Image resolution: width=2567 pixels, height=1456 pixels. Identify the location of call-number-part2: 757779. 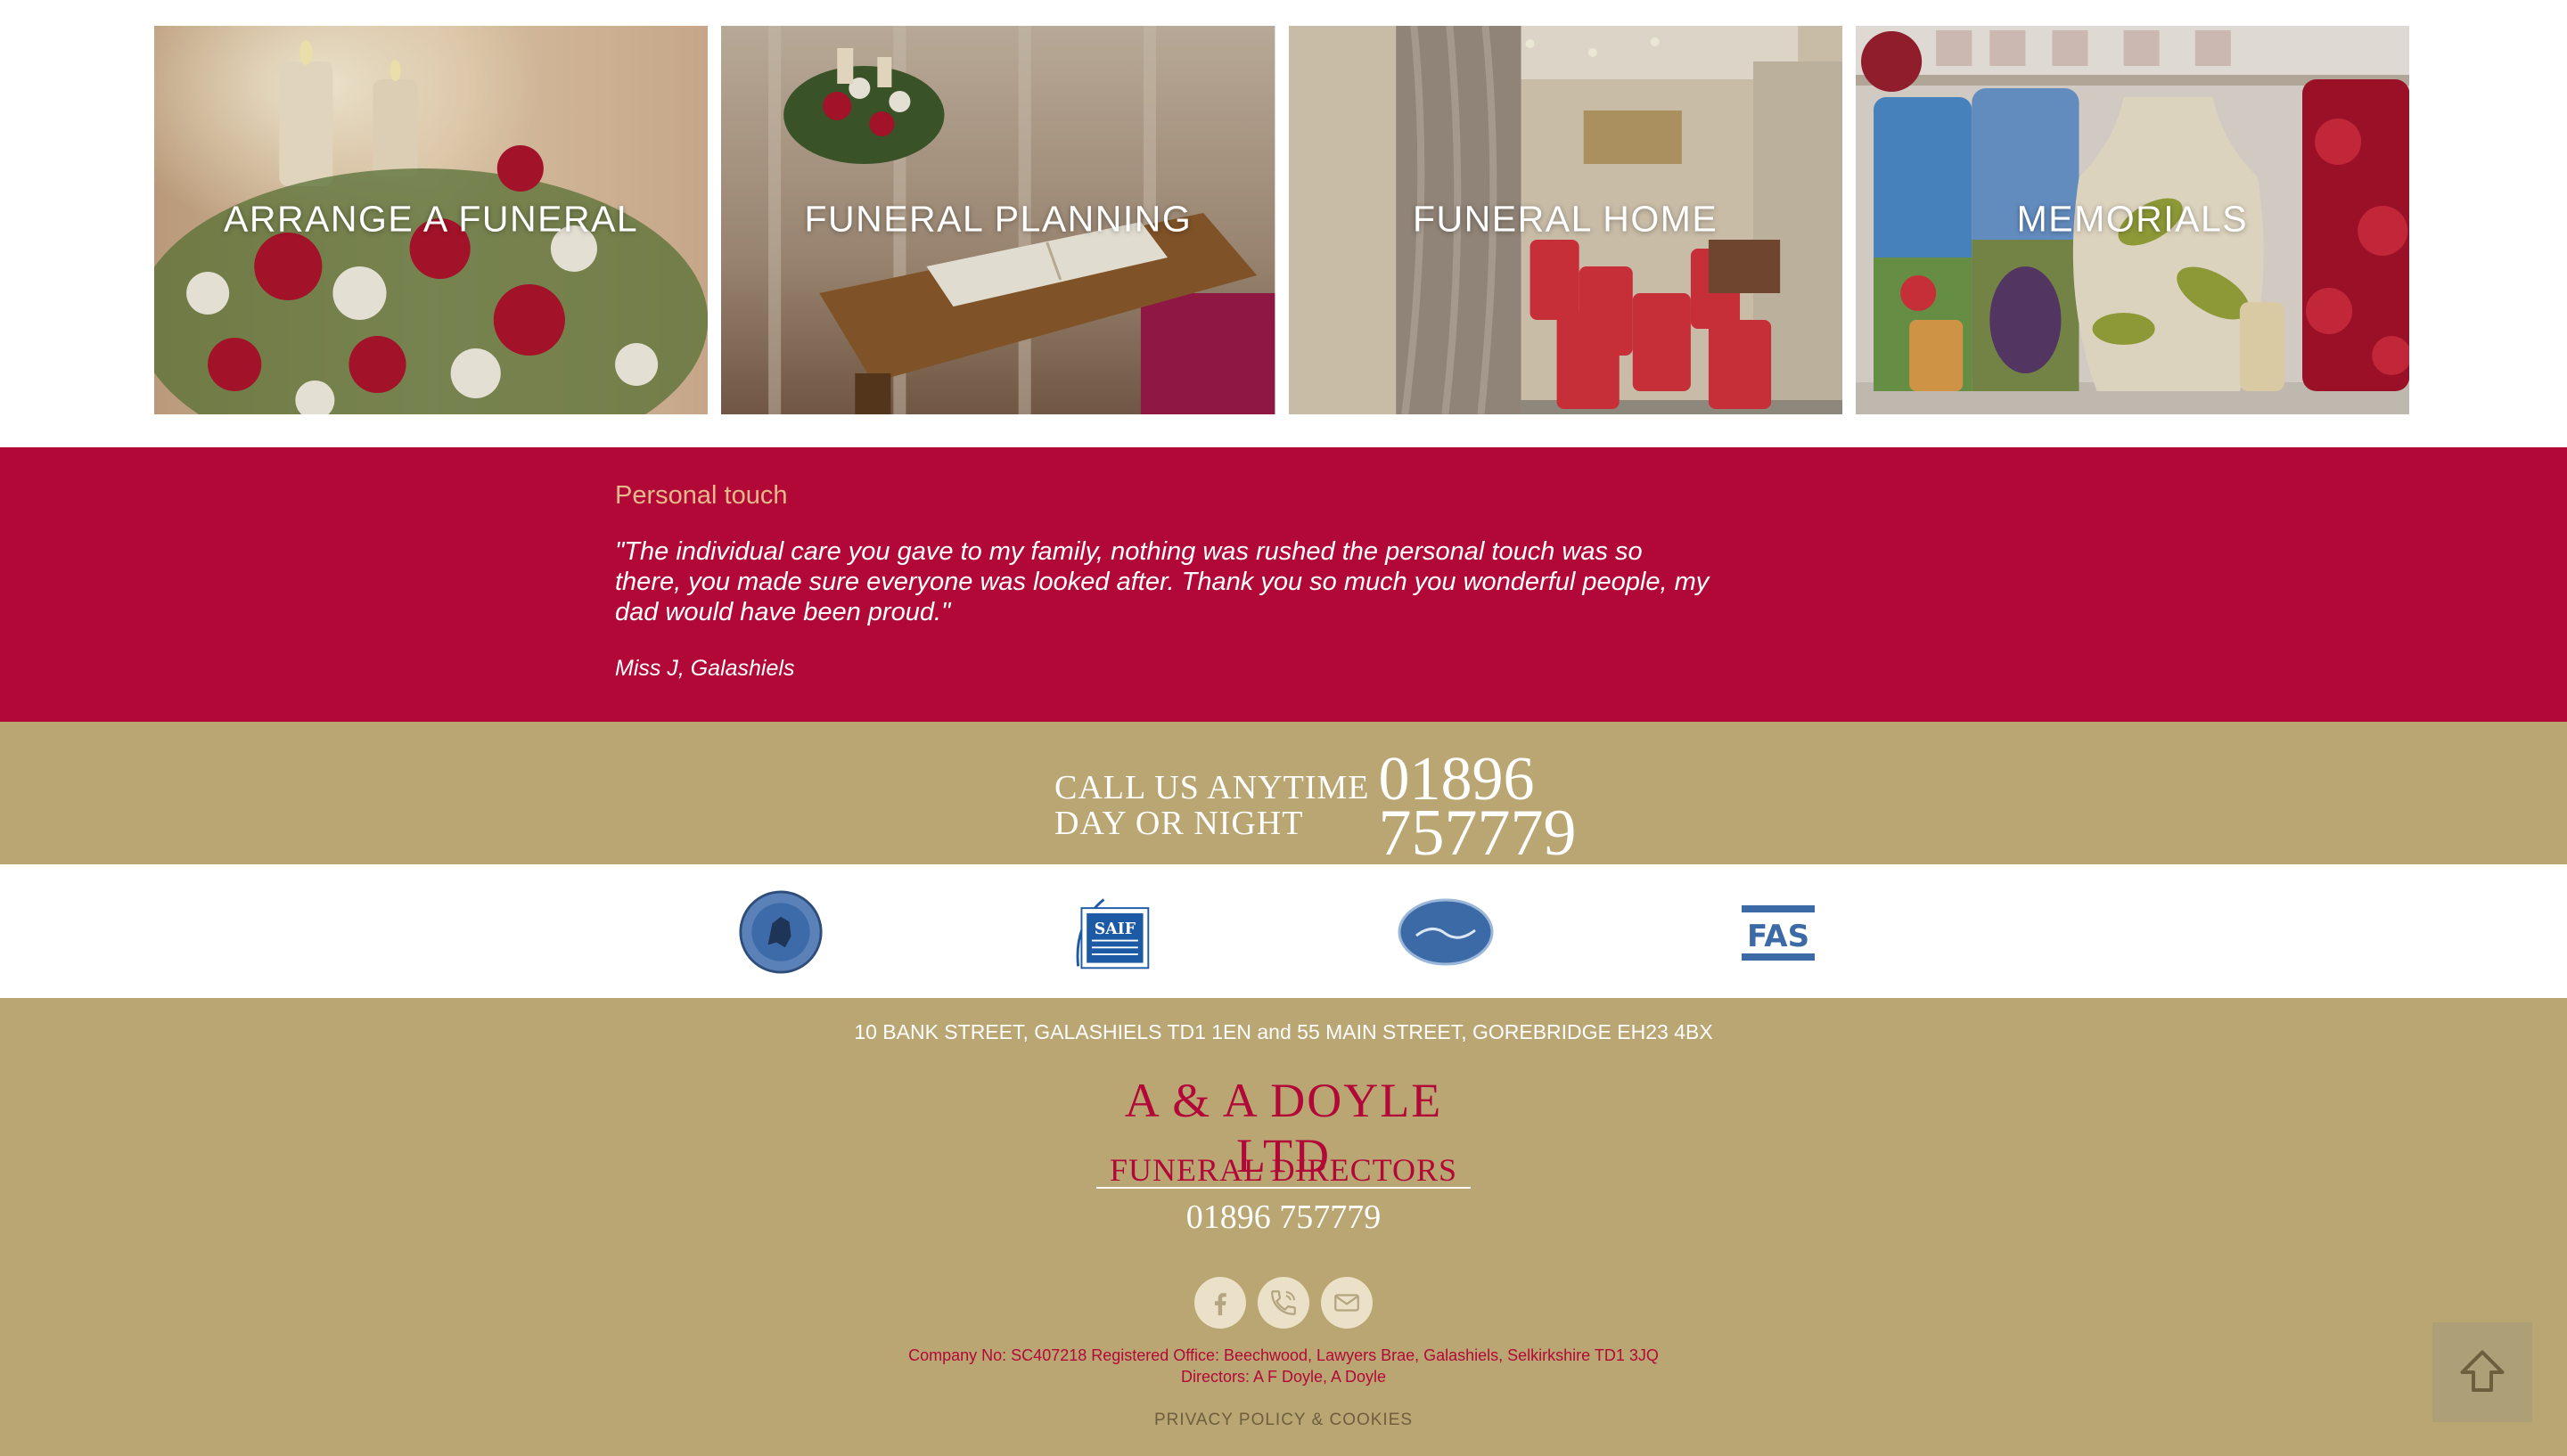
(1477, 833).